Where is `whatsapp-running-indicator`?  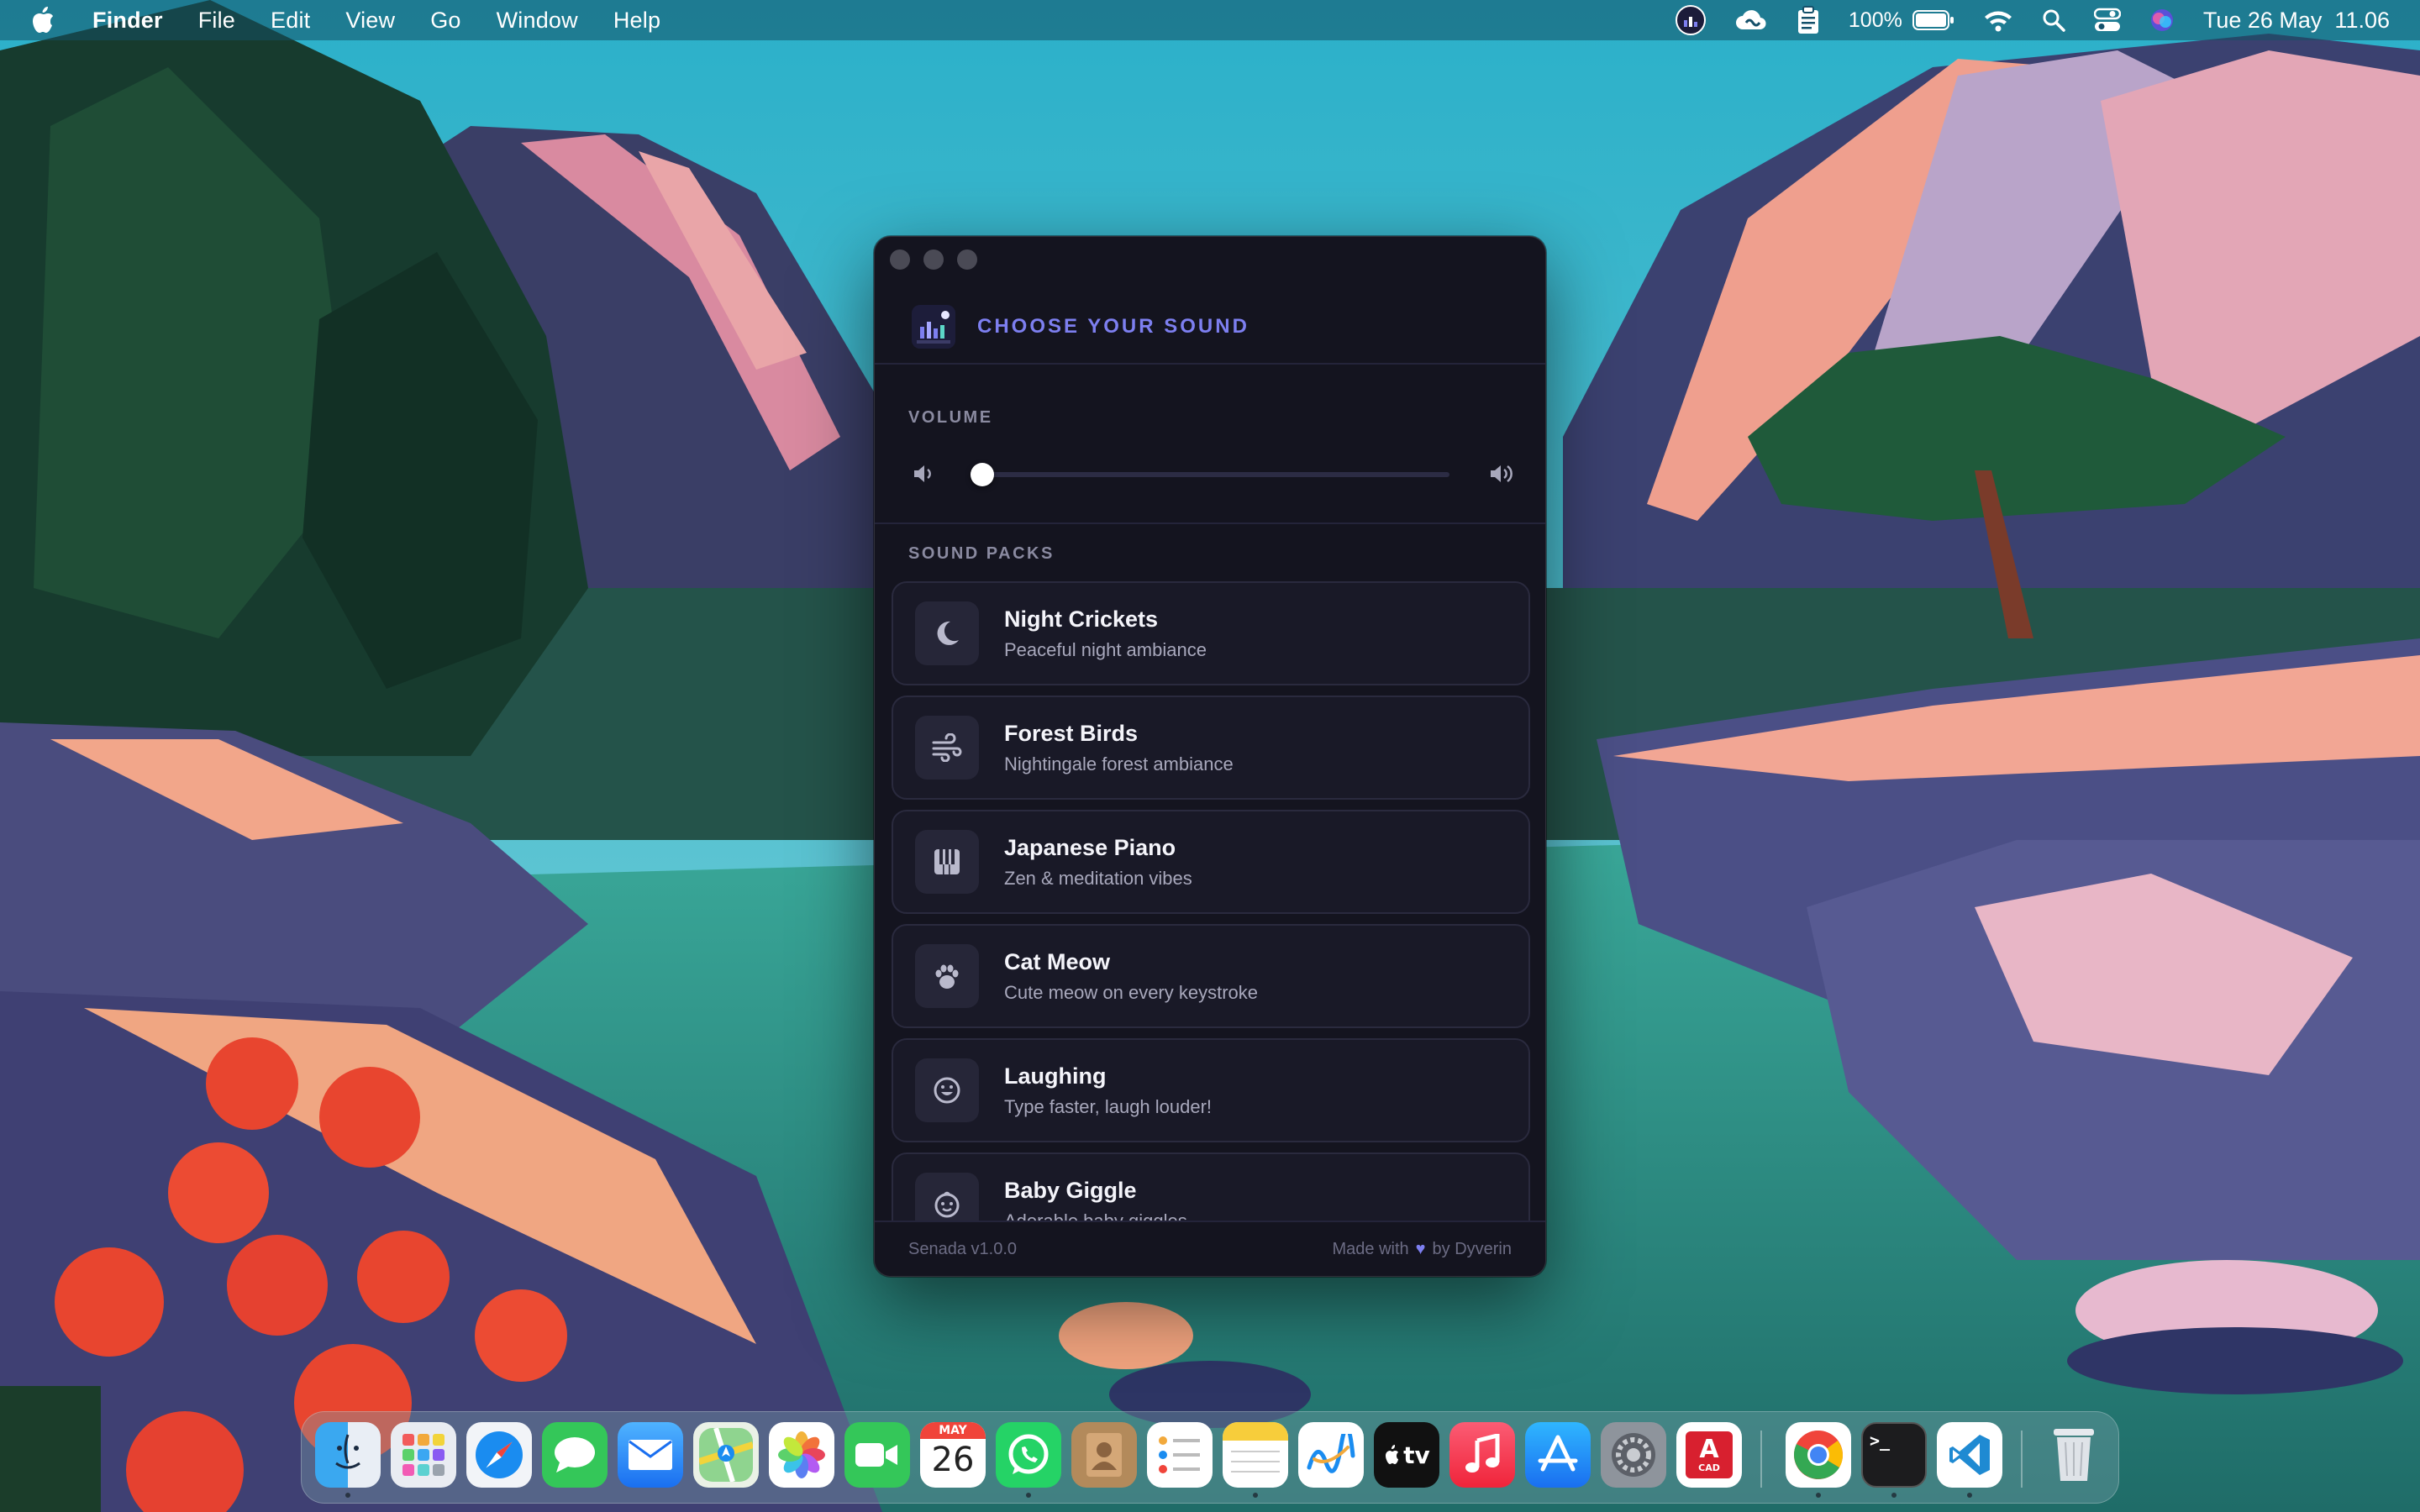 whatsapp-running-indicator is located at coordinates (1028, 1495).